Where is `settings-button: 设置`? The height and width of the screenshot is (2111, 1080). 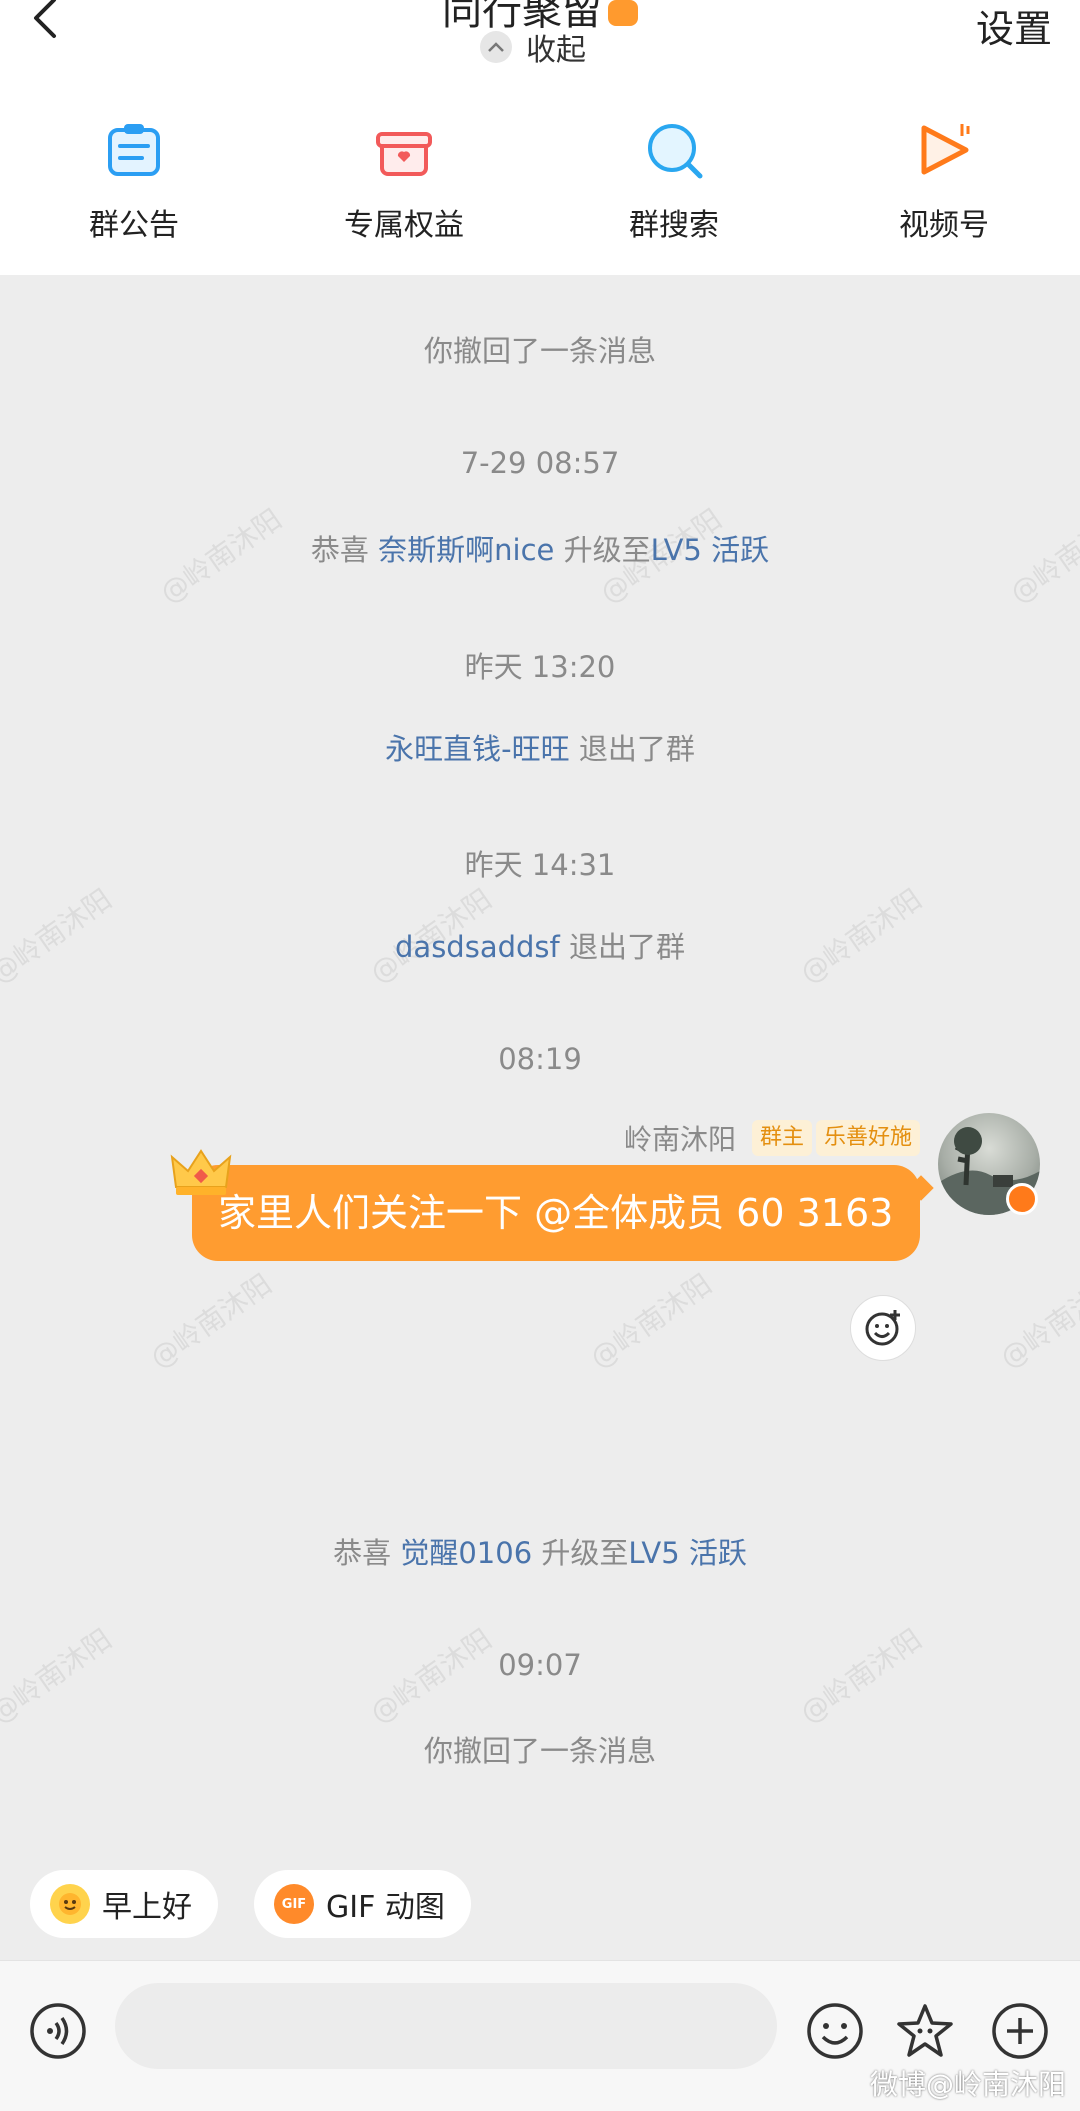 settings-button: 设置 is located at coordinates (1014, 26).